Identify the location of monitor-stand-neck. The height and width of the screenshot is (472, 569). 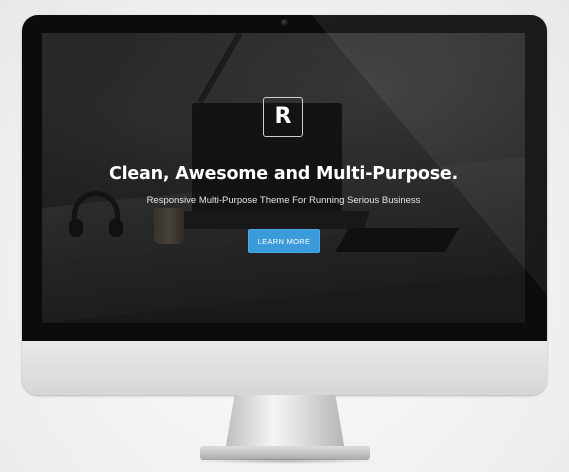
(285, 423).